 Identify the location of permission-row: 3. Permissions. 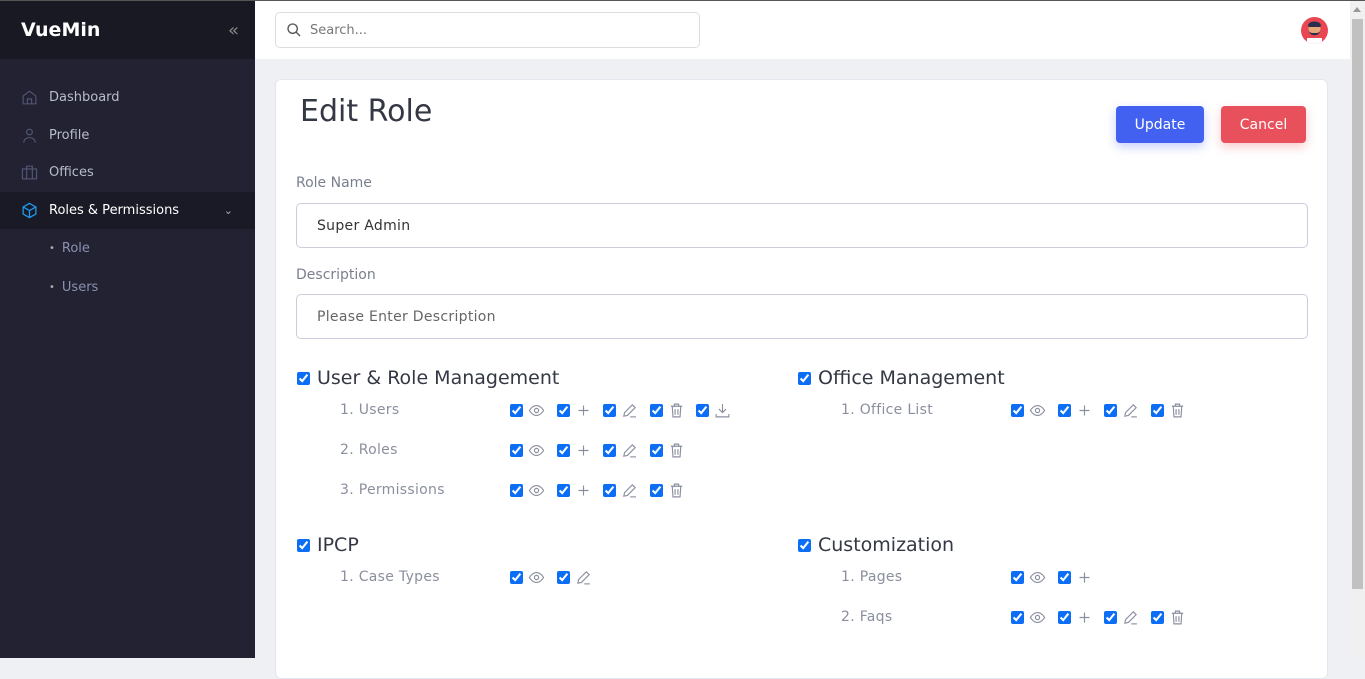
(547, 490).